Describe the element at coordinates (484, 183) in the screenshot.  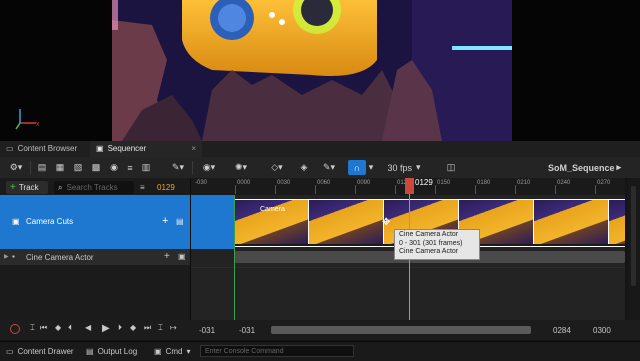
I see `ruler-label: 0180` at that location.